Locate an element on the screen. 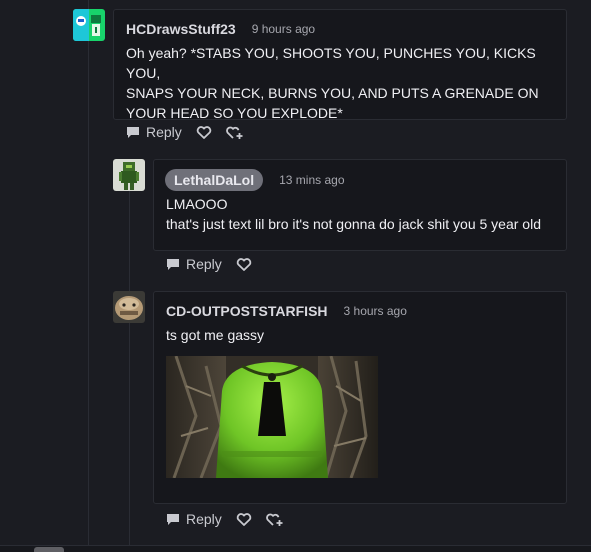  comment-line: ts got me gassy is located at coordinates (215, 335).